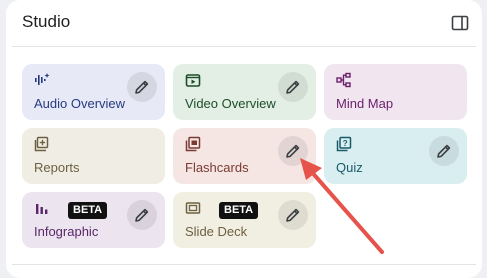 The image size is (487, 278). What do you see at coordinates (216, 231) in the screenshot?
I see `tile-label: Slide Deck` at bounding box center [216, 231].